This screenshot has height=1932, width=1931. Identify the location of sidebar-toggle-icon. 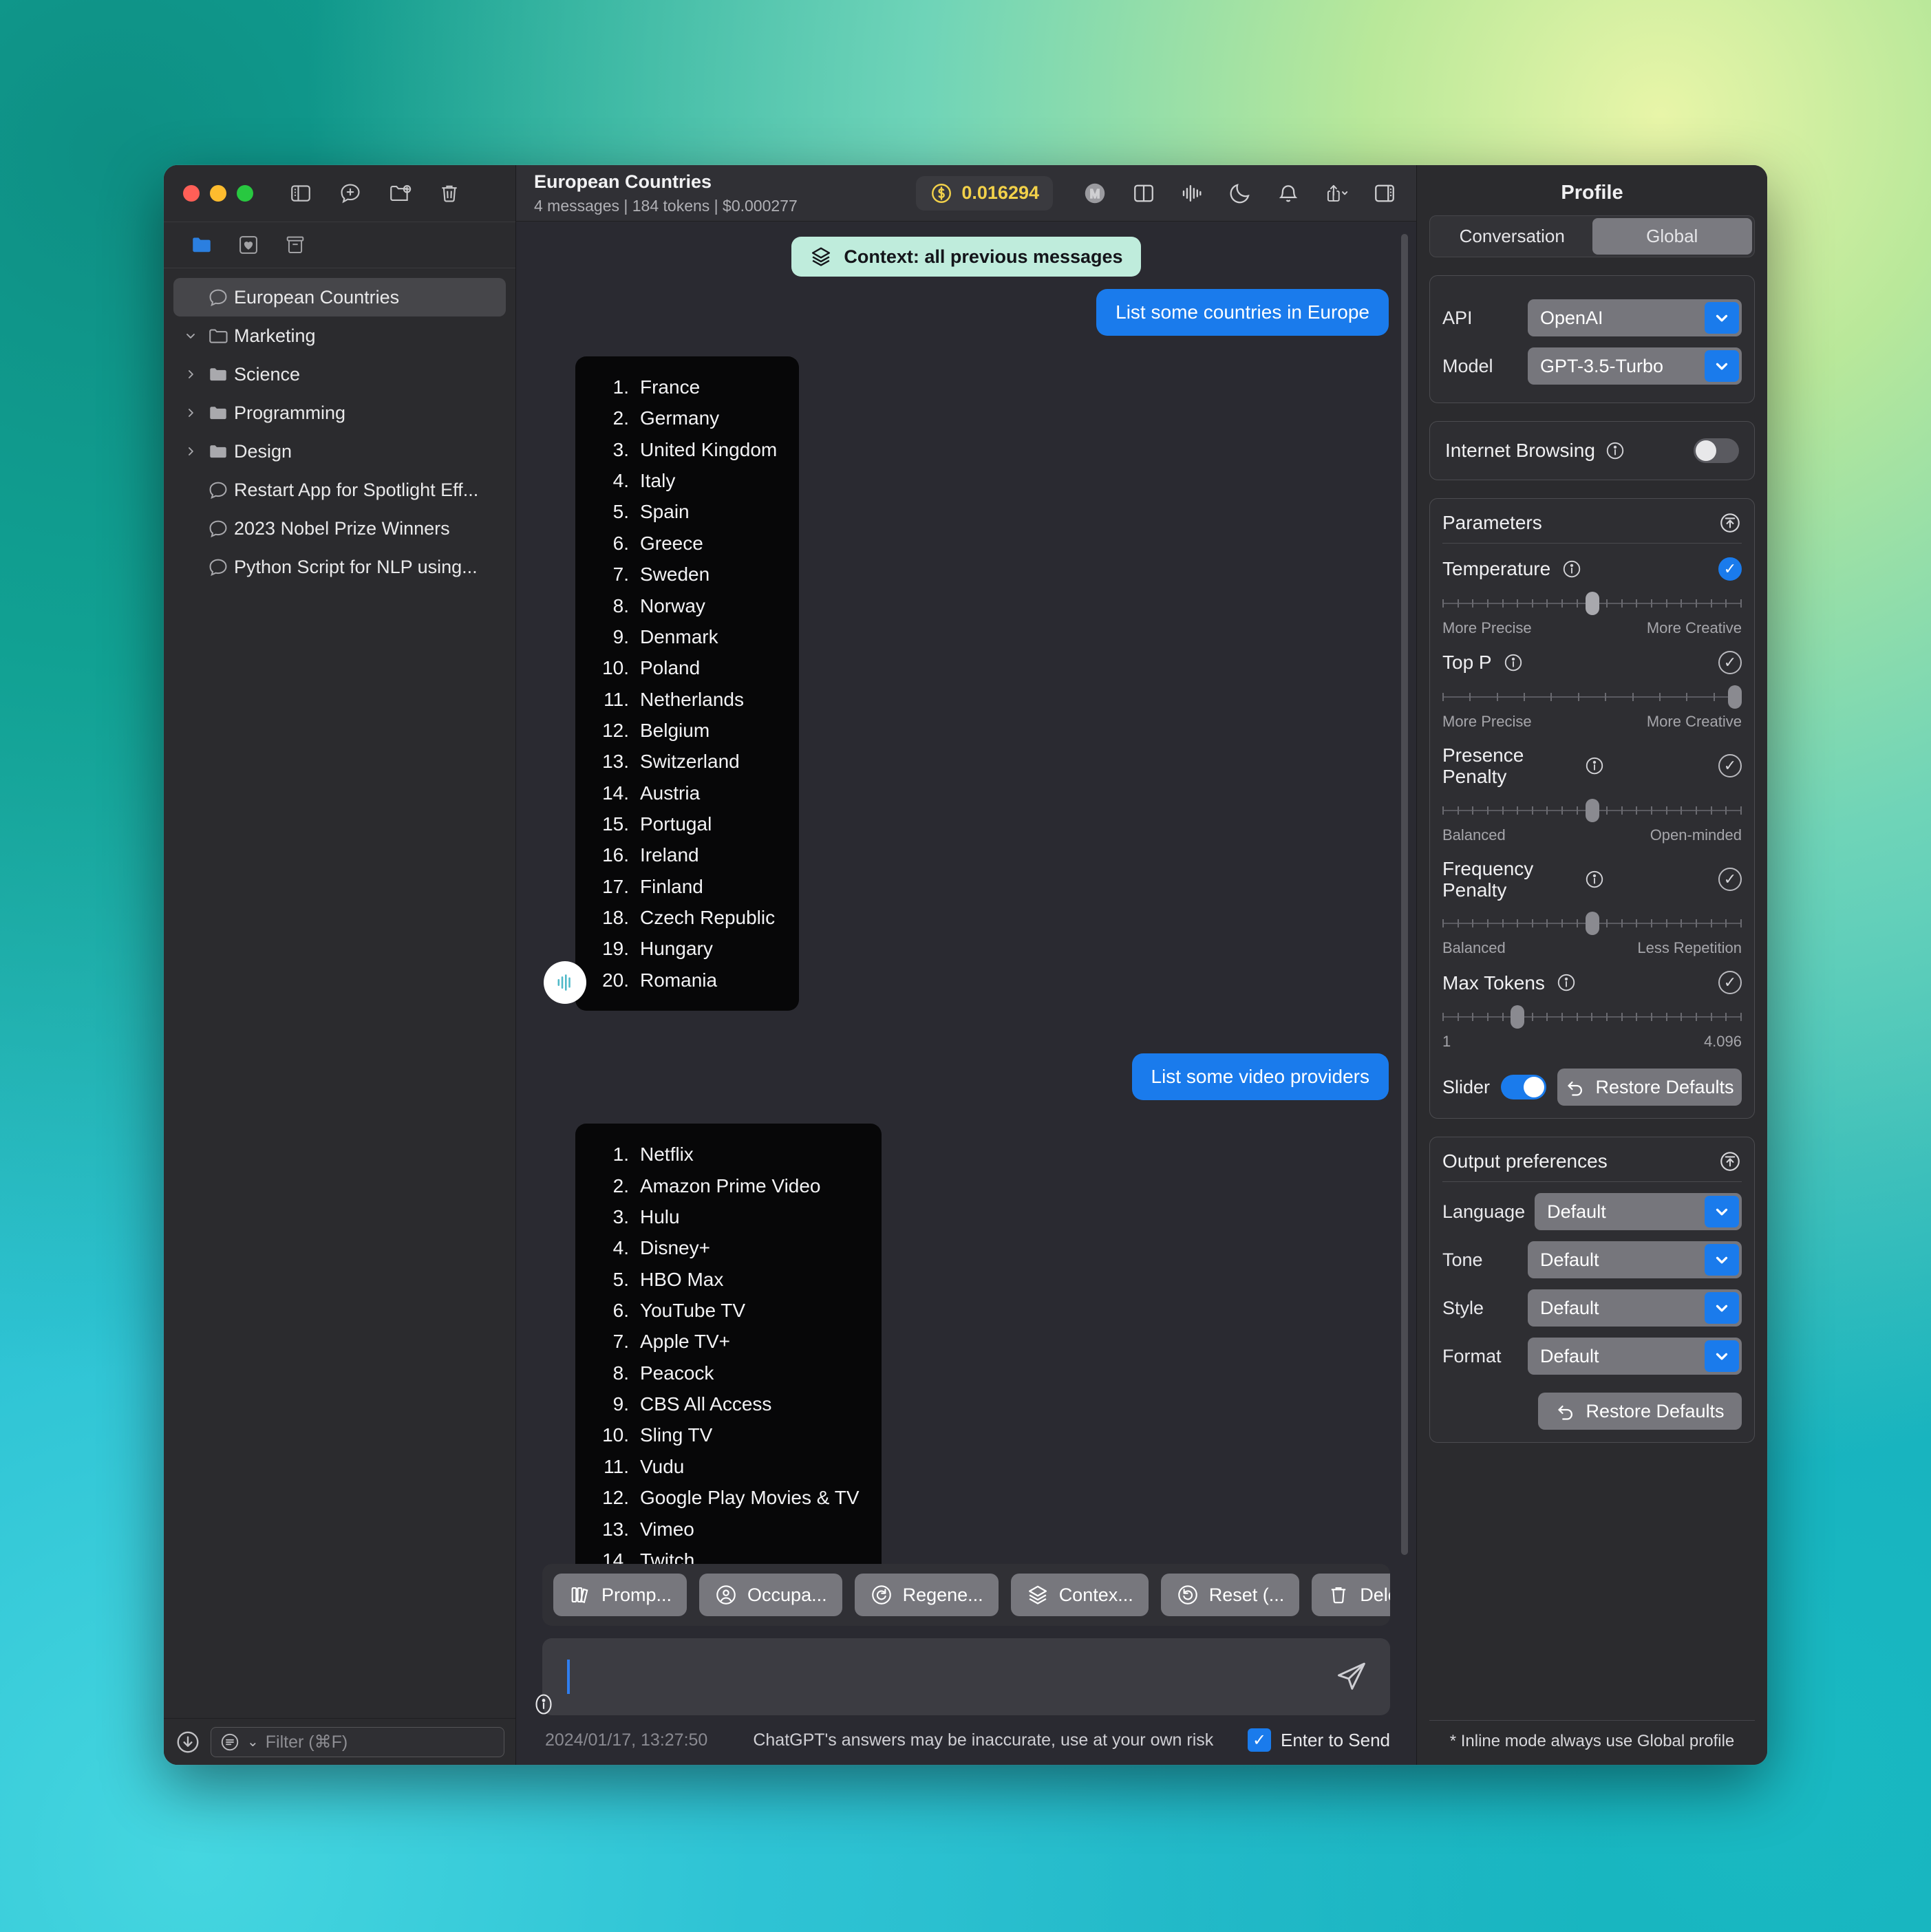
(300, 194).